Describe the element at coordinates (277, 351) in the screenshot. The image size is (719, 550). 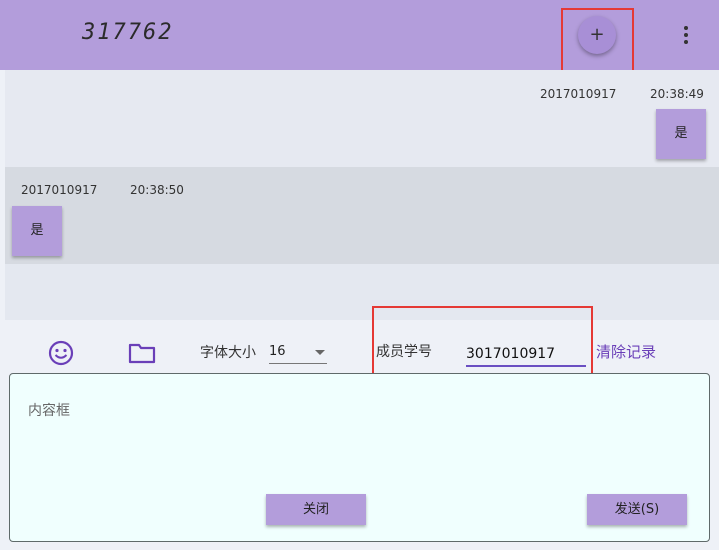
I see `font-size-value: 16` at that location.